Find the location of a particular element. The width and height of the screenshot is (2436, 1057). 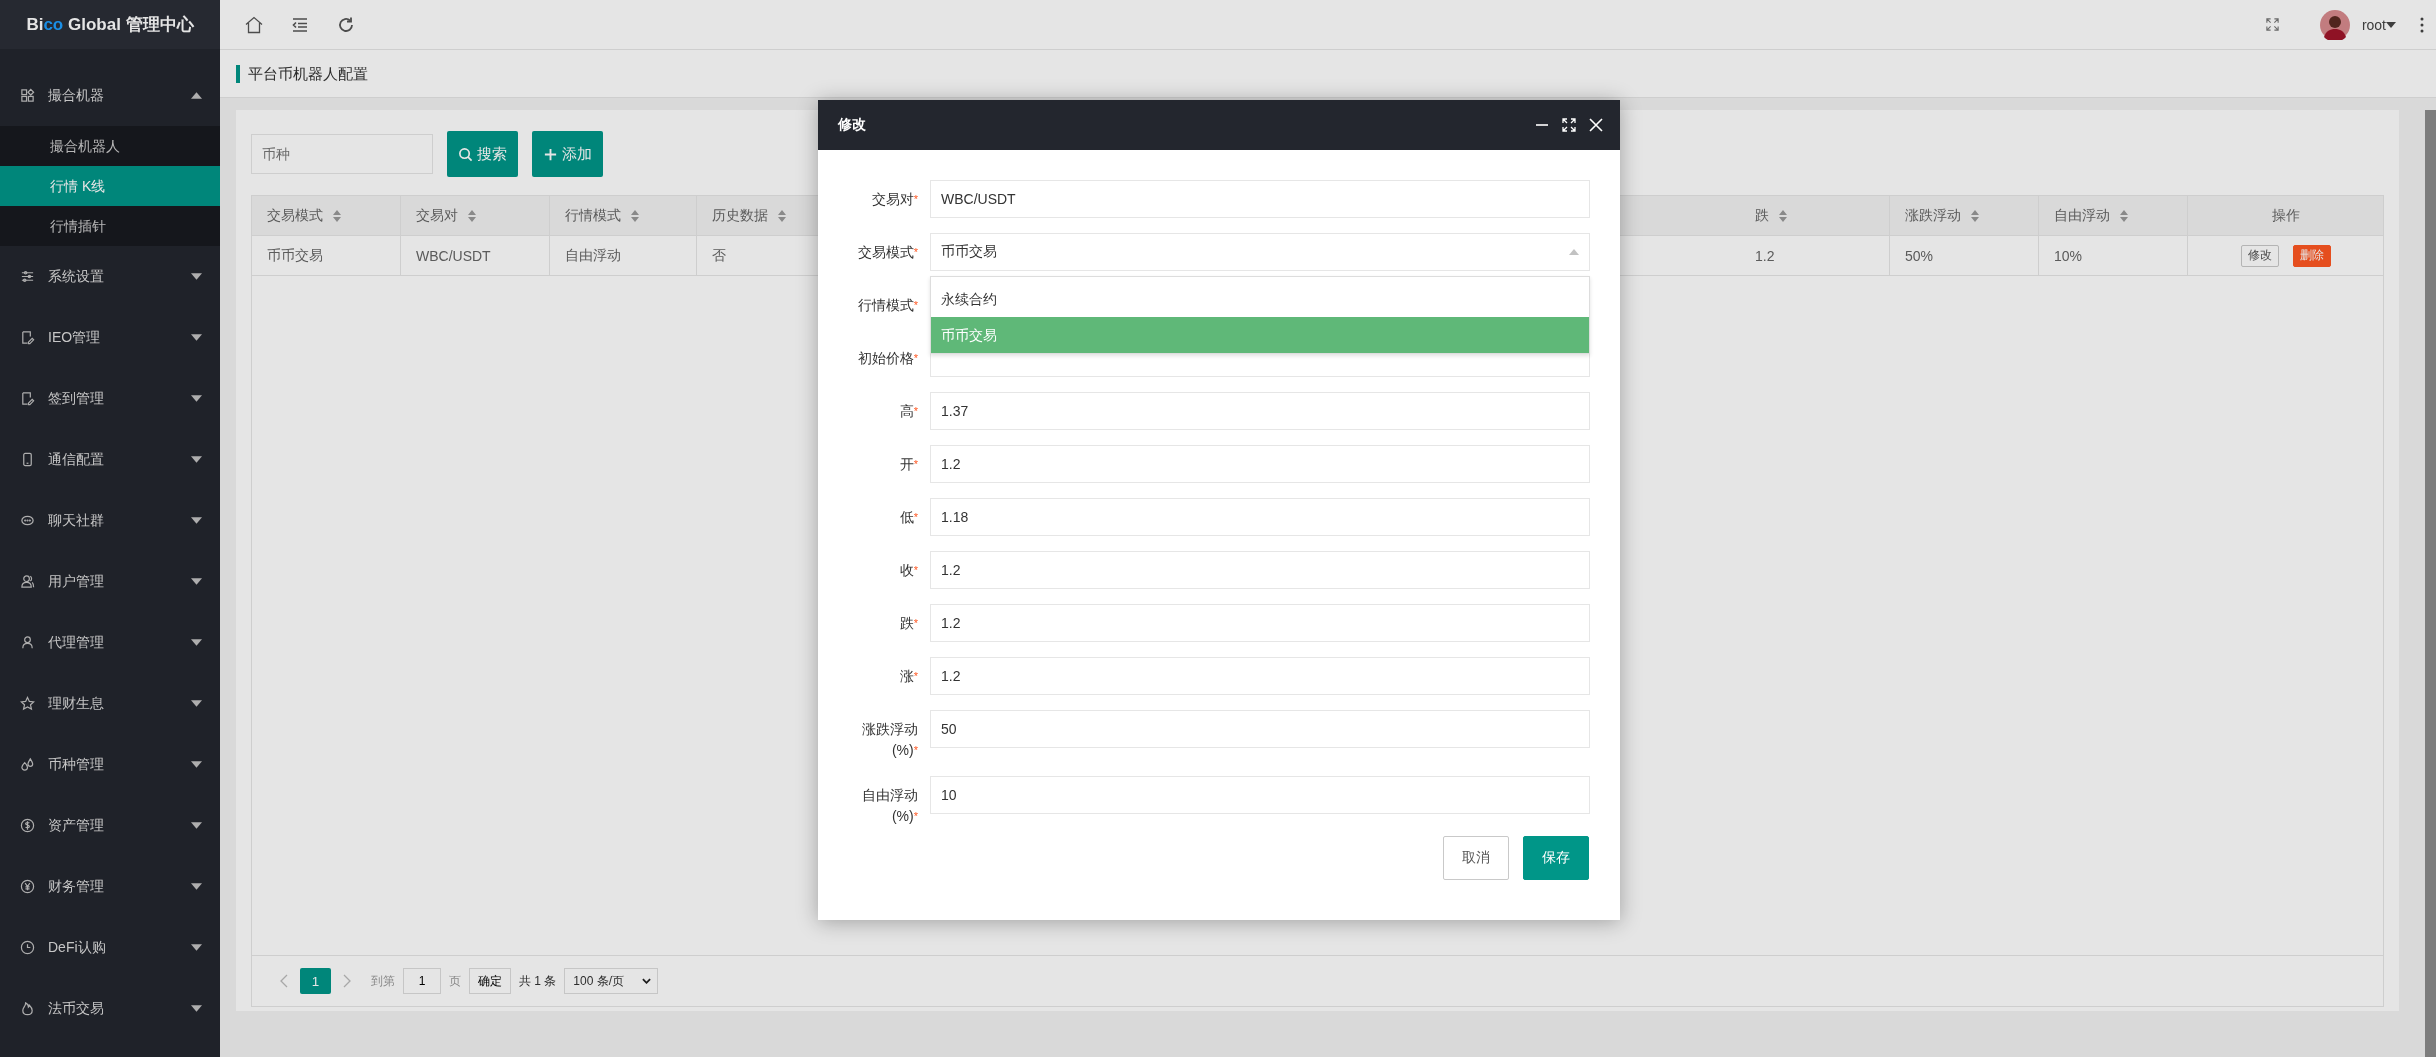

column-header: 交易模式 is located at coordinates (326, 215).